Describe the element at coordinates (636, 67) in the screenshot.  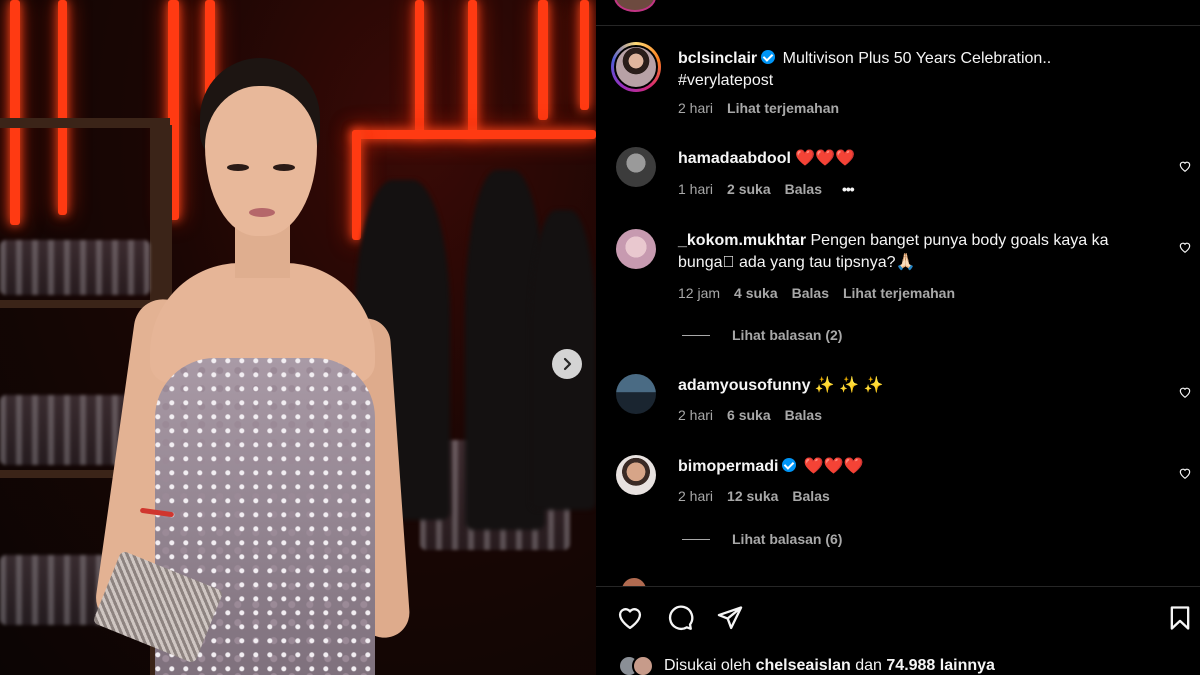
I see `author-avatar` at that location.